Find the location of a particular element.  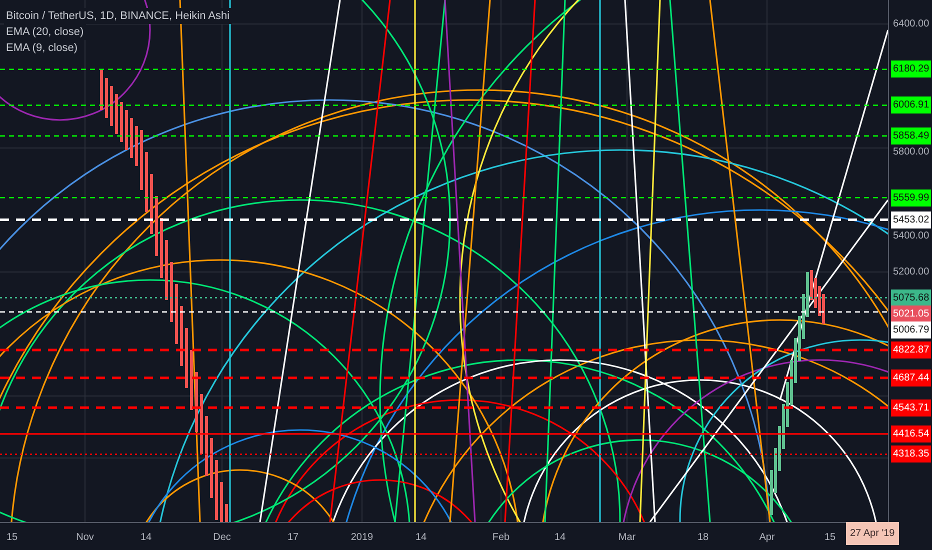

crosshair-date-label: 27 Apr '19 is located at coordinates (872, 533).